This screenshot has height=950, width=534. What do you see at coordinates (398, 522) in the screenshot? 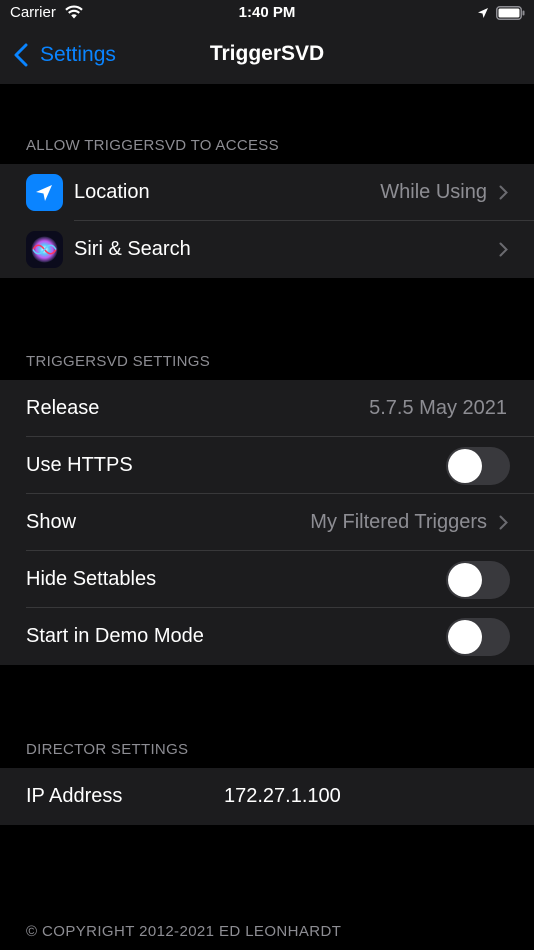
I see `show-value: My Filtered Triggers` at bounding box center [398, 522].